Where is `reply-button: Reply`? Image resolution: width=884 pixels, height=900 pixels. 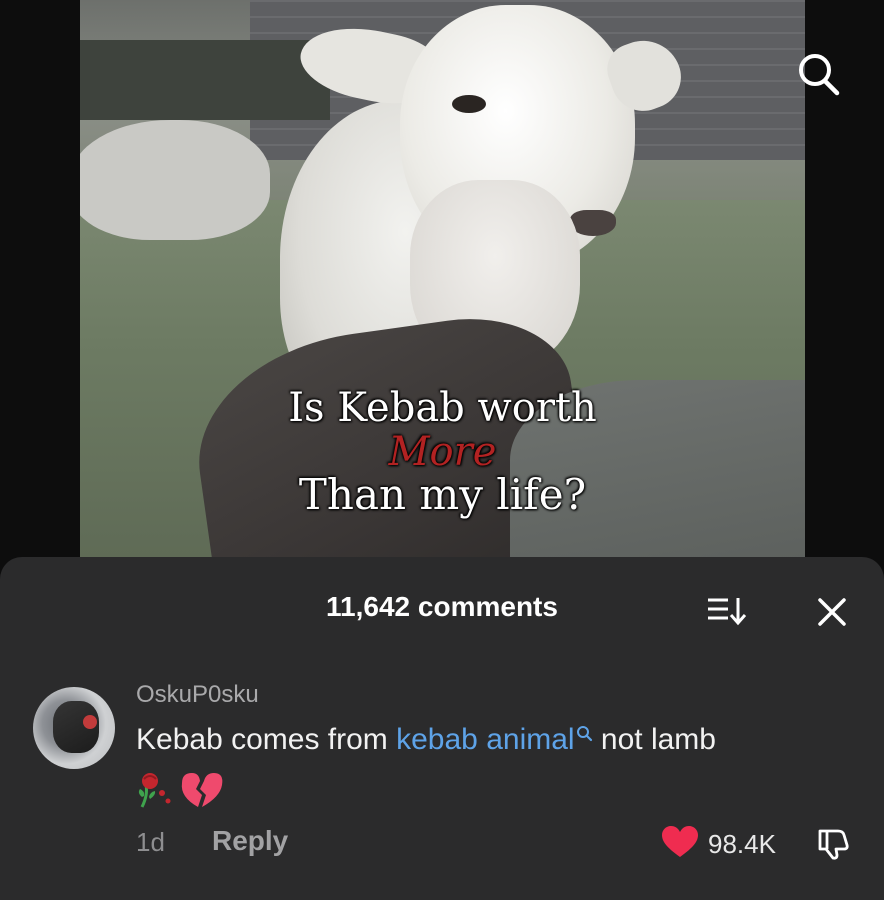
reply-button: Reply is located at coordinates (250, 841).